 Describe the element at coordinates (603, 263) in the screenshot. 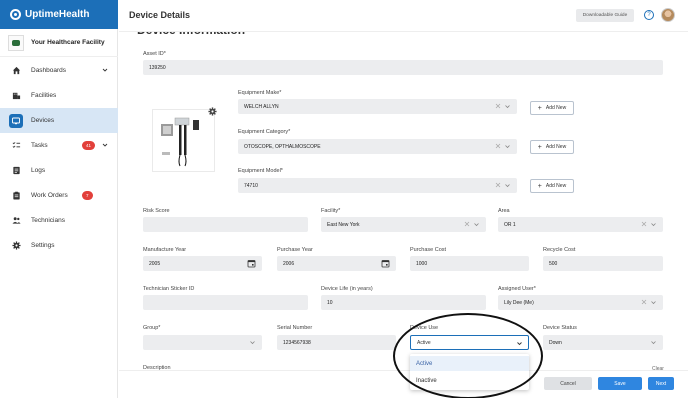

I see `recycle-cost-field: 500` at that location.